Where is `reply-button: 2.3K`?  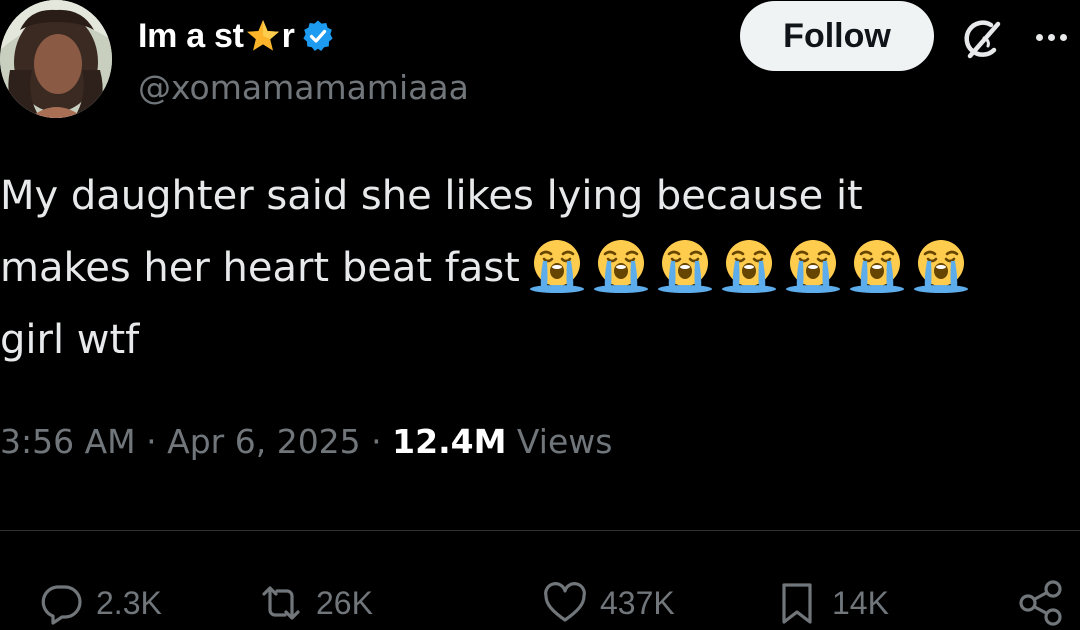
reply-button: 2.3K is located at coordinates (100, 603).